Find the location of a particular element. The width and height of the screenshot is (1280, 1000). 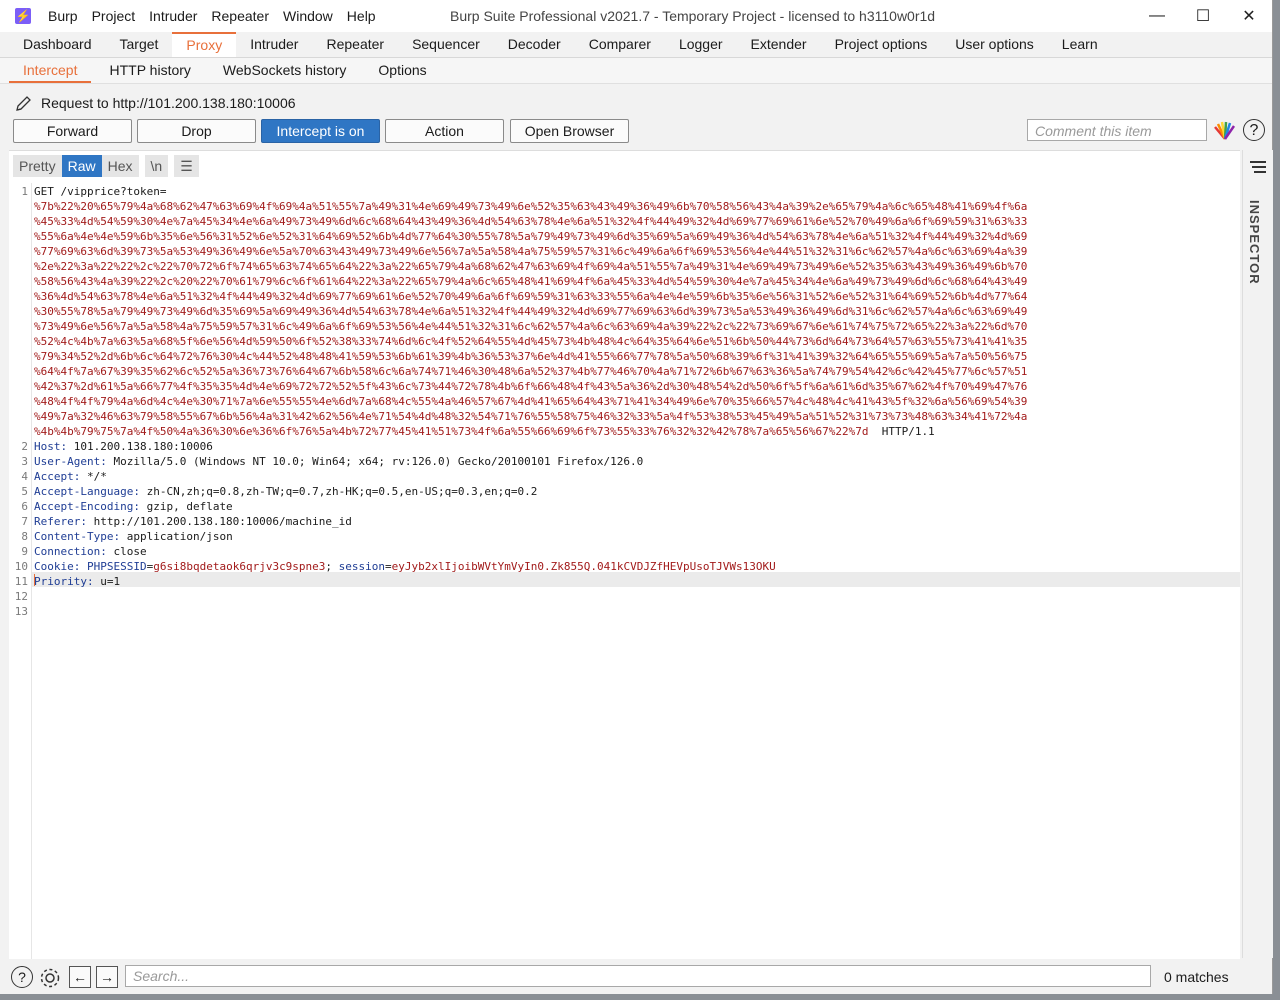

tab-decoder: Decoder is located at coordinates (534, 44).